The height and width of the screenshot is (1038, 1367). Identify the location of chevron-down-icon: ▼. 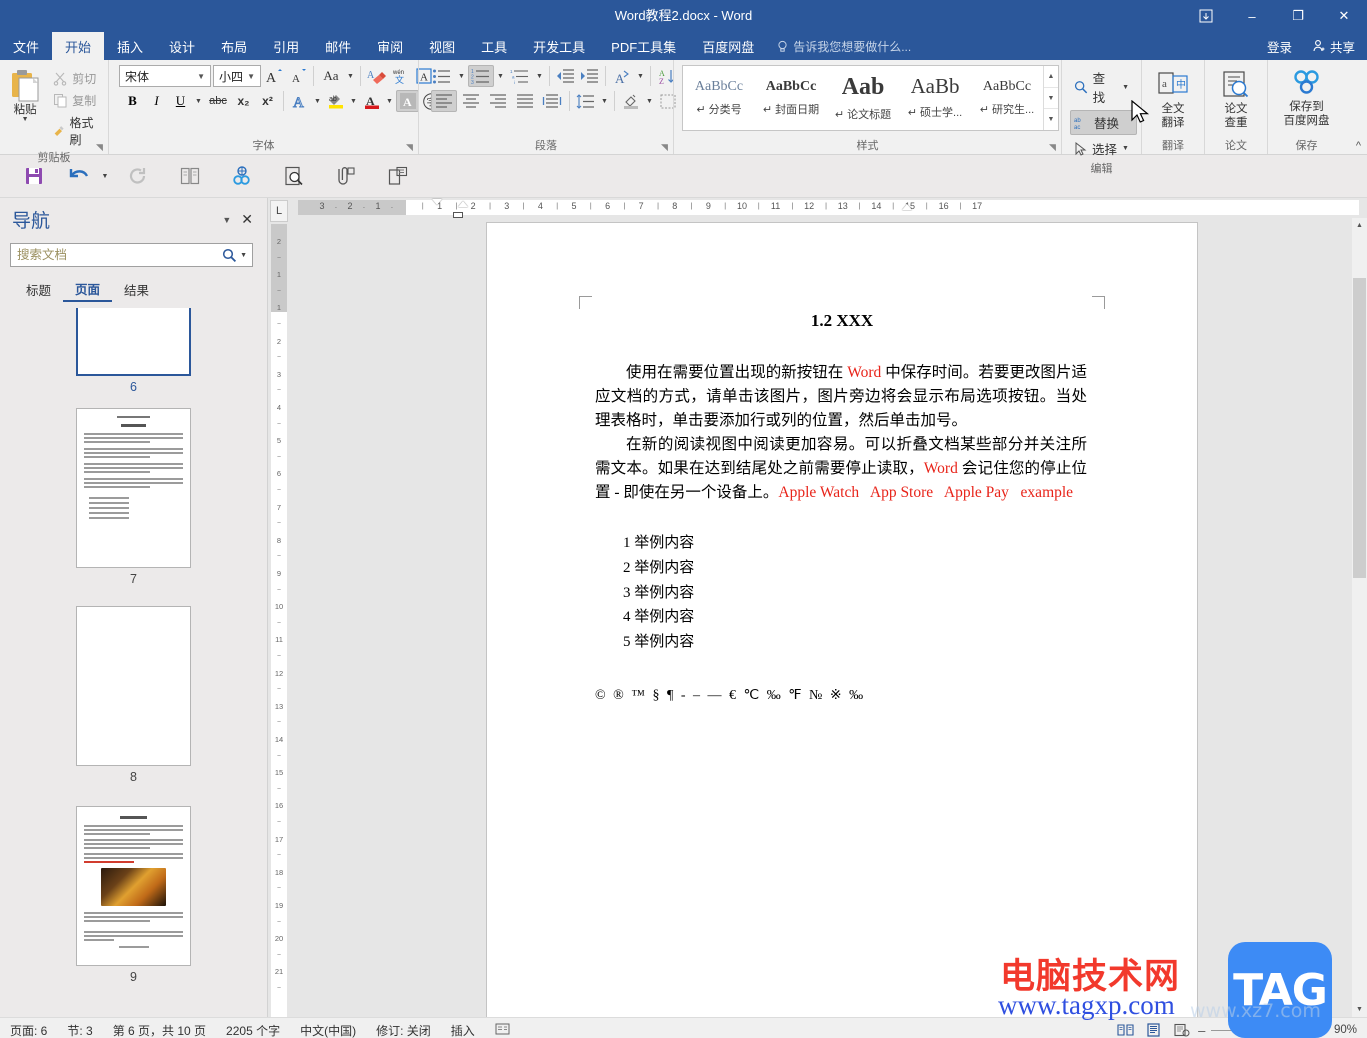
(226, 220).